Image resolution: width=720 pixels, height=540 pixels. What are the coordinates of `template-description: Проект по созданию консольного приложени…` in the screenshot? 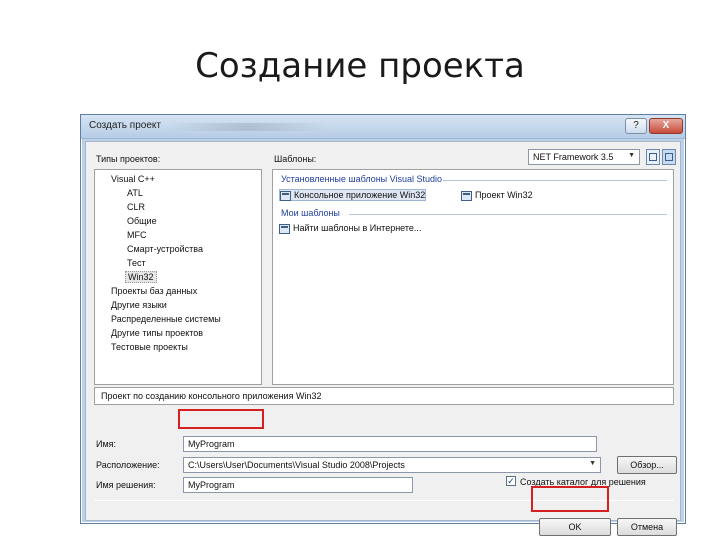 It's located at (384, 396).